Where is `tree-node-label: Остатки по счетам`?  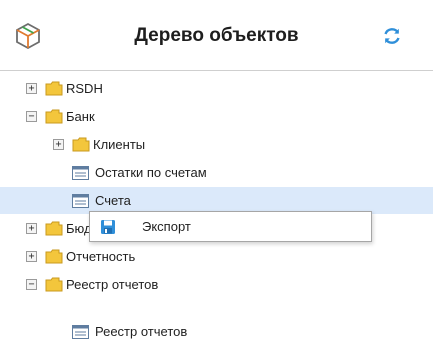 tree-node-label: Остатки по счетам is located at coordinates (151, 172).